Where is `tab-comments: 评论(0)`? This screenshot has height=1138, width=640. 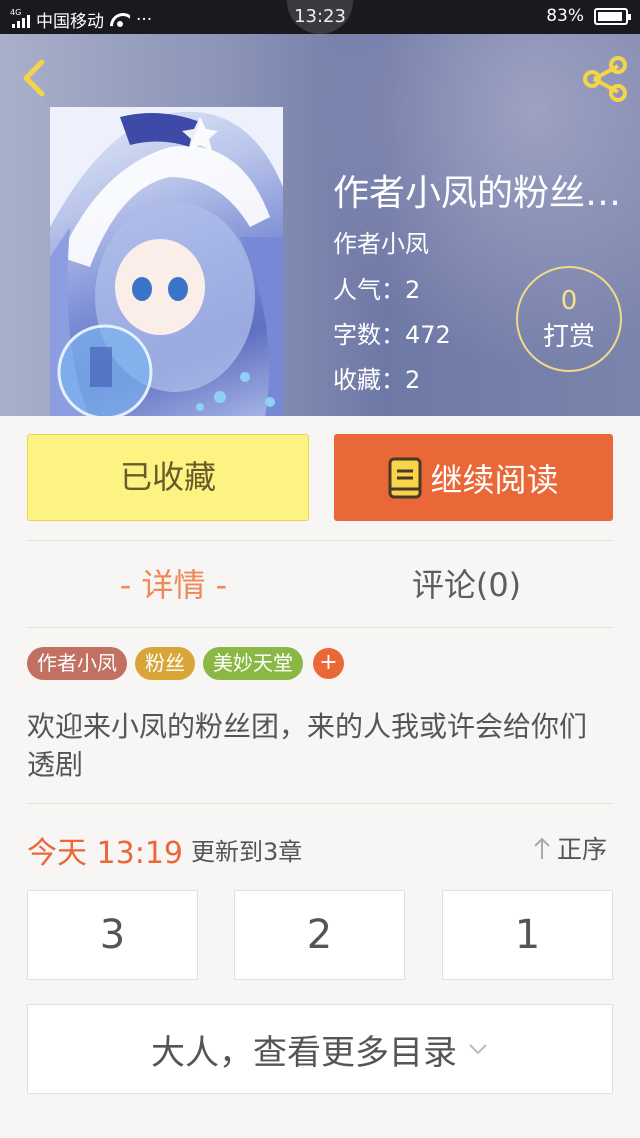 tab-comments: 评论(0) is located at coordinates (466, 583).